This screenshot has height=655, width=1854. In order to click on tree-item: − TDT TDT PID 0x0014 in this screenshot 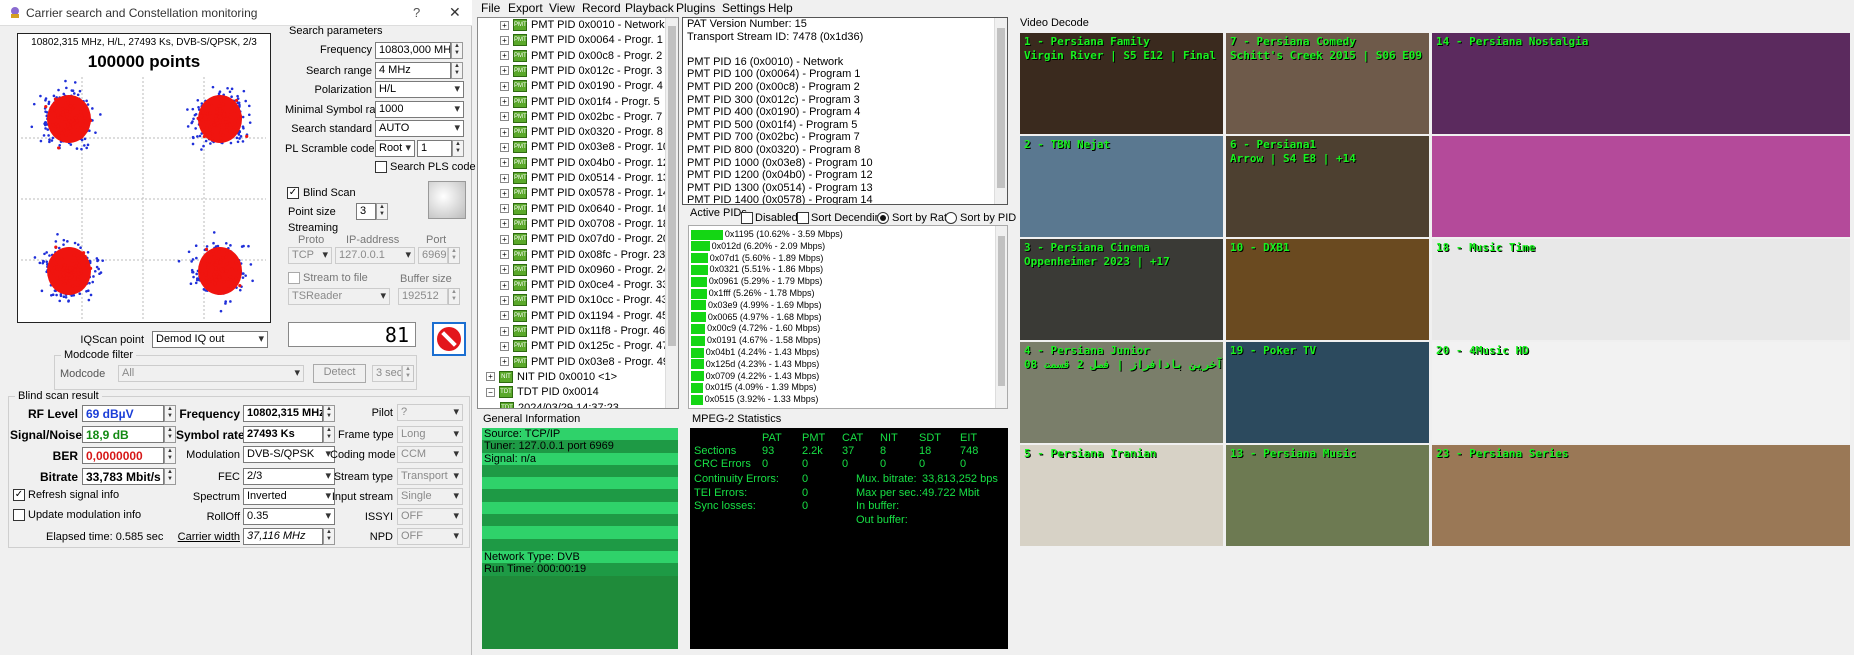, I will do `click(542, 393)`.